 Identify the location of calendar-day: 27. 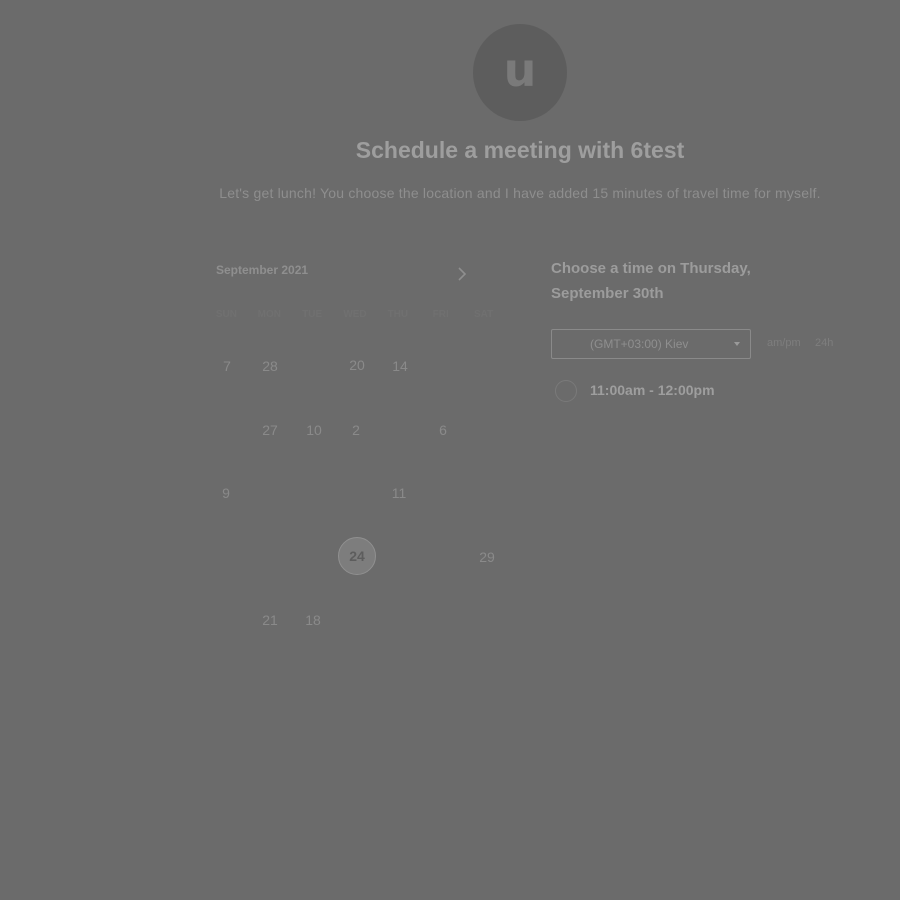
(270, 430).